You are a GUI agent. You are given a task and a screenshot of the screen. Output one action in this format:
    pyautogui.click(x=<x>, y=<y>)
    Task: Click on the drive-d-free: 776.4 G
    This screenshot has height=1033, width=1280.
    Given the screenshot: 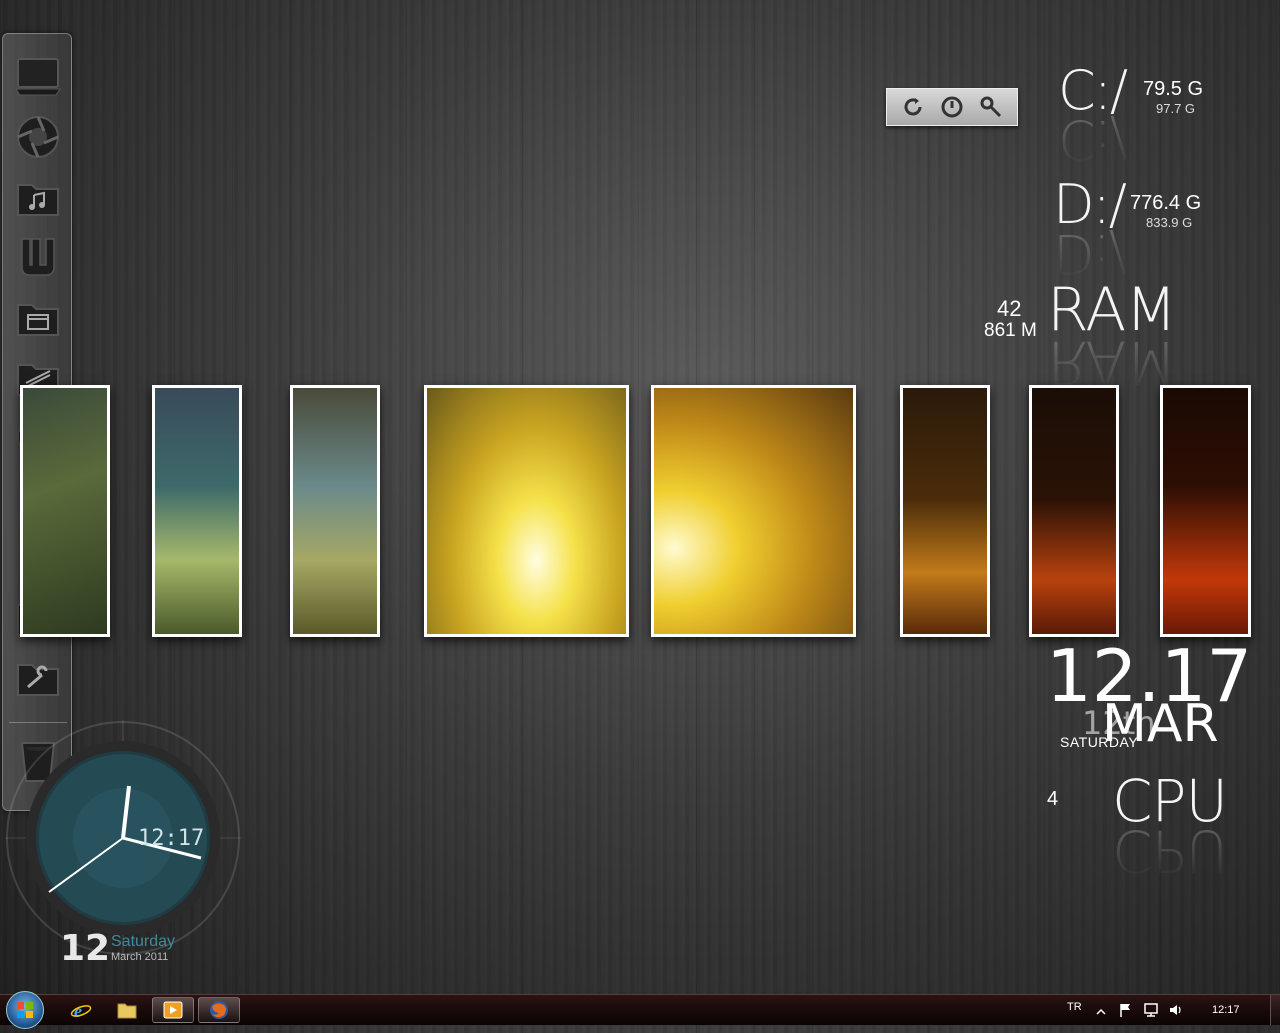 What is the action you would take?
    pyautogui.click(x=1166, y=203)
    